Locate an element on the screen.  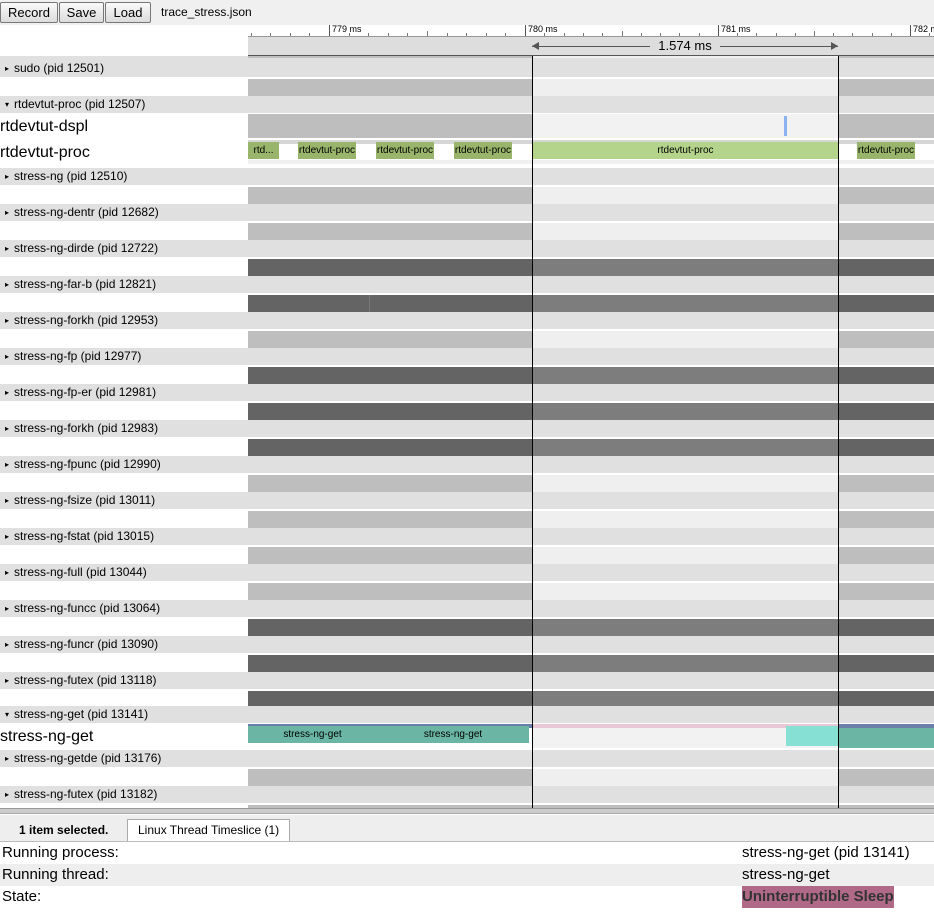
process-header-funcr: ▸ stress-ng-funcr (pid 13090) is located at coordinates (467, 644).